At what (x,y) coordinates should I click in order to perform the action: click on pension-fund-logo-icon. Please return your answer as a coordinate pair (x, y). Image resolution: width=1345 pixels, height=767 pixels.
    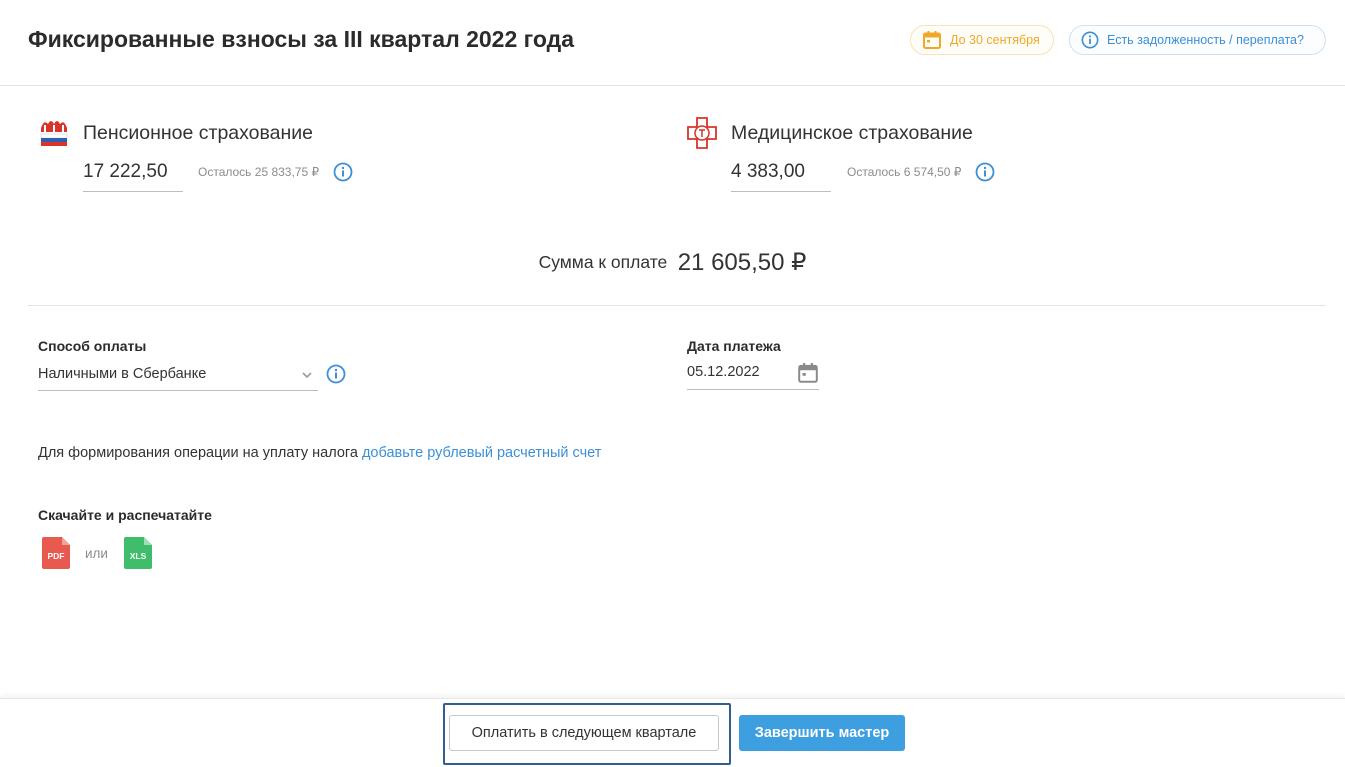
    Looking at the image, I should click on (54, 133).